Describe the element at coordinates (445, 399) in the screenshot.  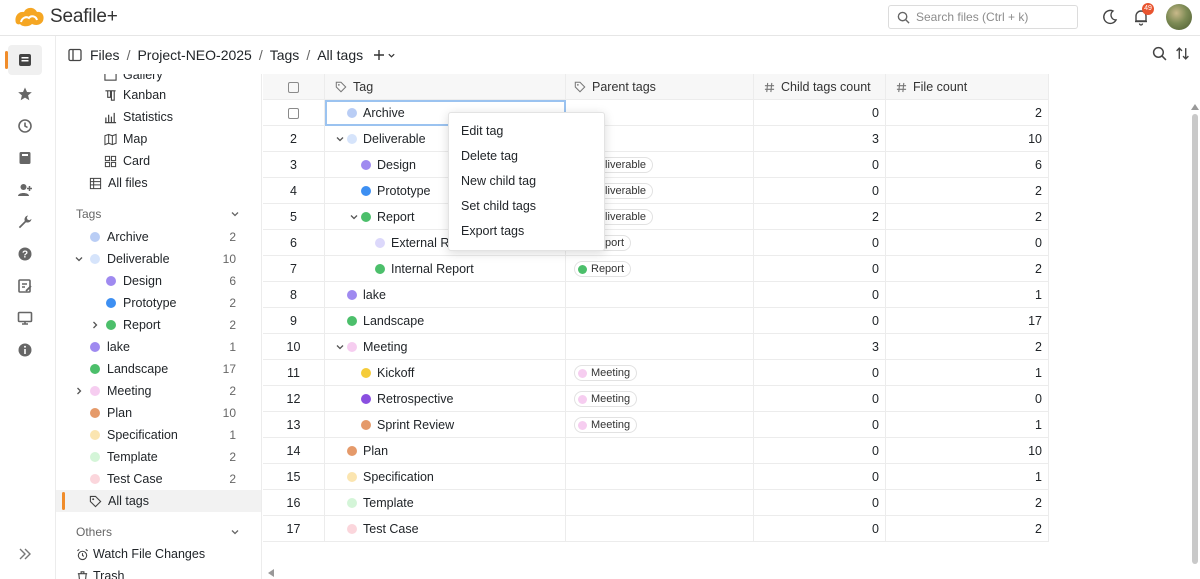
I see `tag-cell: Retrospective` at that location.